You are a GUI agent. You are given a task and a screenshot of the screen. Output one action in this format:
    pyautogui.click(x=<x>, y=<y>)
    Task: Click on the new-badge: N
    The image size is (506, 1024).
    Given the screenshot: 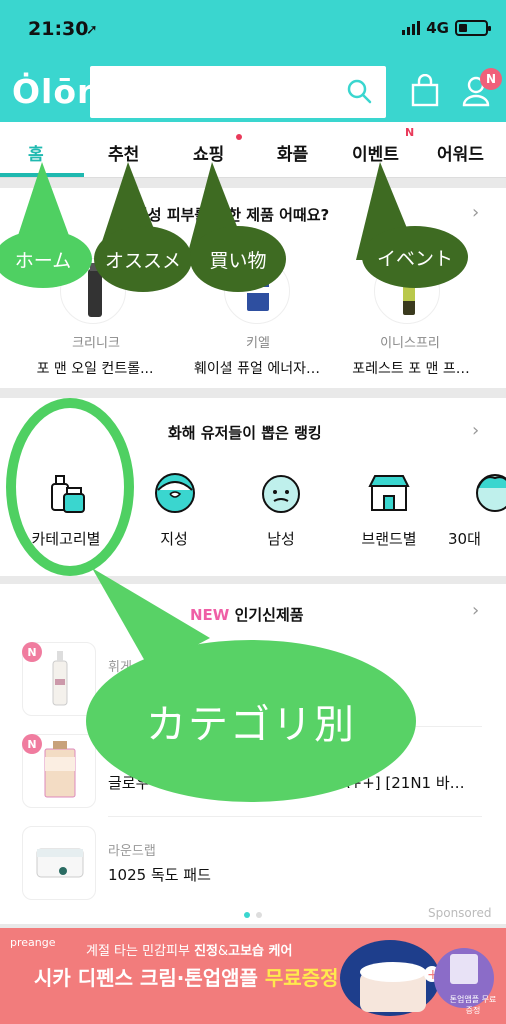 What is the action you would take?
    pyautogui.click(x=32, y=744)
    